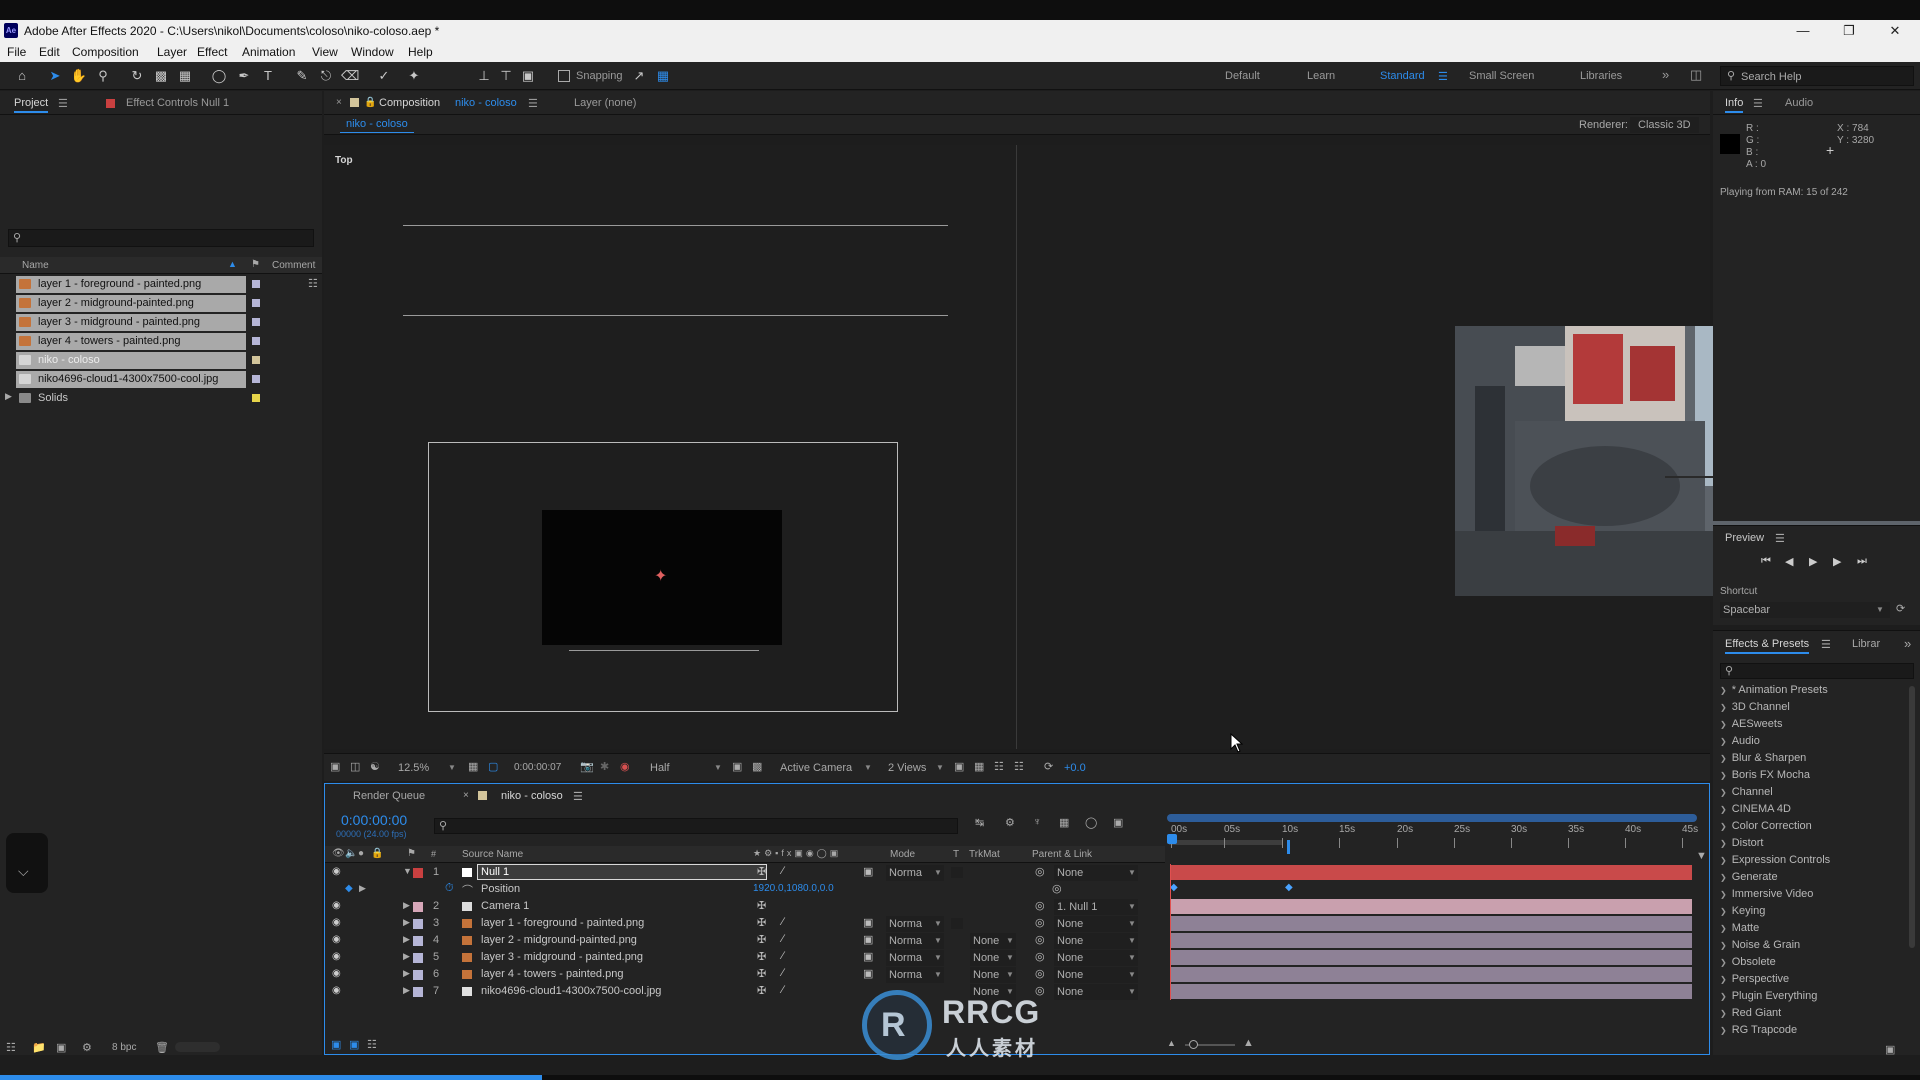 The image size is (1920, 1080). I want to click on timeline-current-time: 0:00:00:00, so click(374, 820).